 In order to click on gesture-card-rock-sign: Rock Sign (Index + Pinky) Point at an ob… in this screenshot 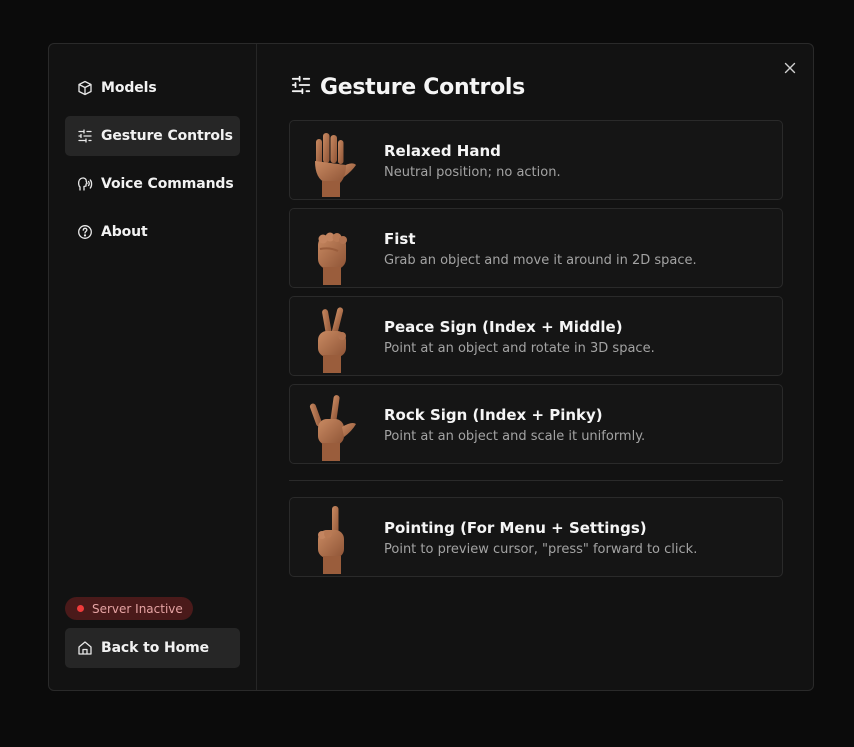, I will do `click(536, 424)`.